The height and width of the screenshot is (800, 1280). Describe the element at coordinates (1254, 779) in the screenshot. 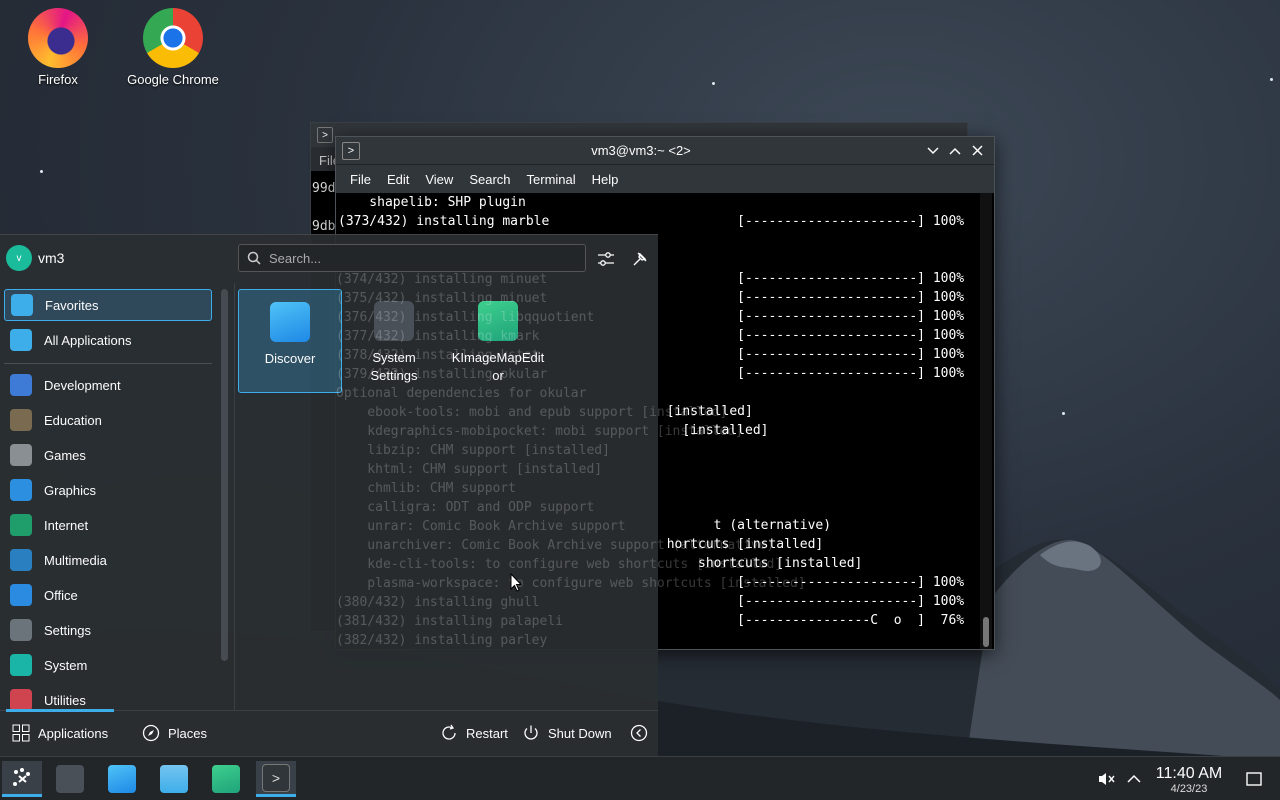

I see `show-desktop-button` at that location.